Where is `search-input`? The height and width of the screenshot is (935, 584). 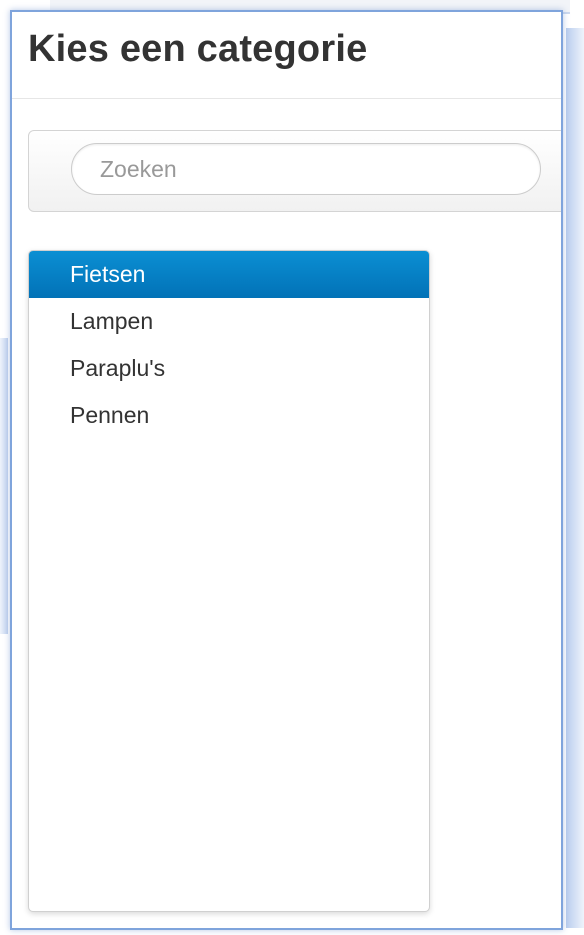 search-input is located at coordinates (306, 169).